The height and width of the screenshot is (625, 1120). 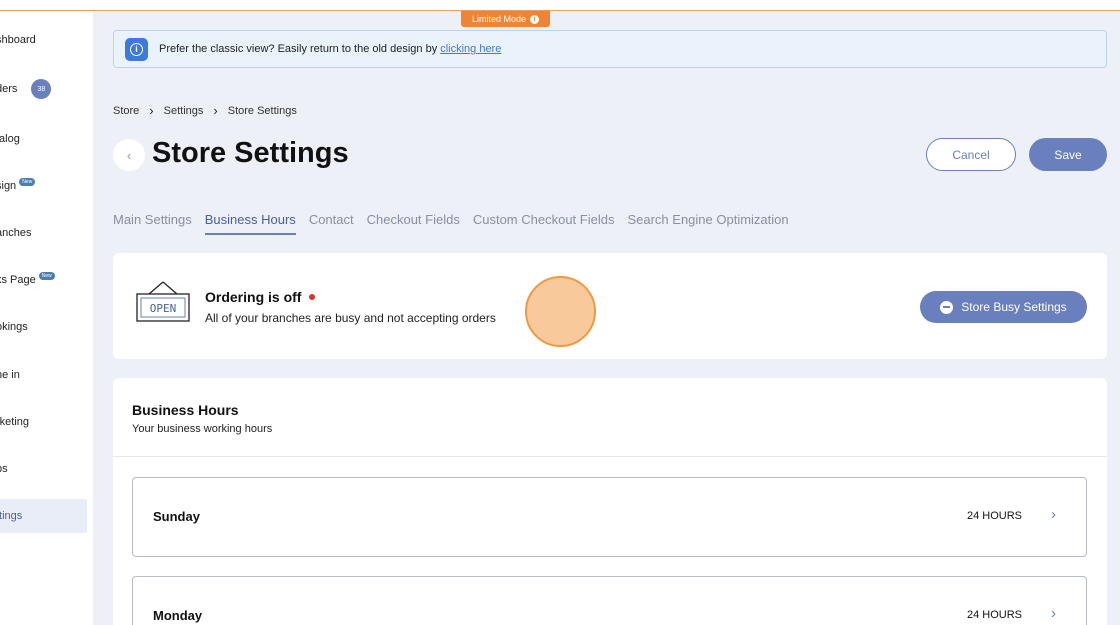 I want to click on sidebar-item-label: ne in, so click(x=10, y=375).